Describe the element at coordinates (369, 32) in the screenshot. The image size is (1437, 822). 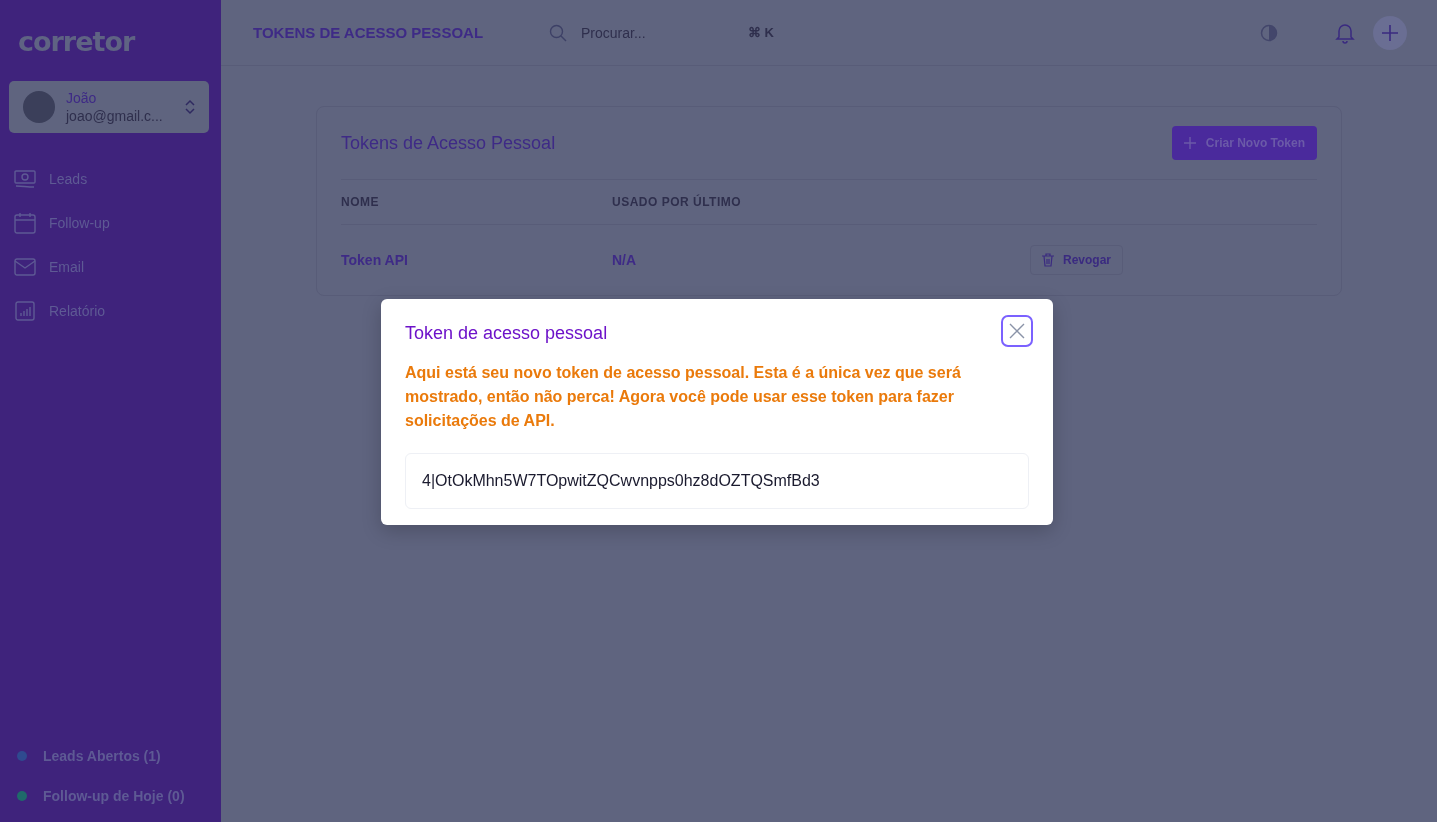
I see `page-title: TOKENS DE ACESSO PESSOAL` at that location.